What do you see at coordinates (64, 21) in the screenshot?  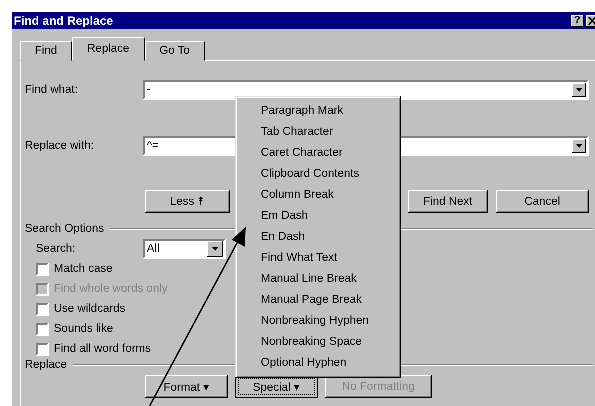 I see `window-title: Find and Replace` at bounding box center [64, 21].